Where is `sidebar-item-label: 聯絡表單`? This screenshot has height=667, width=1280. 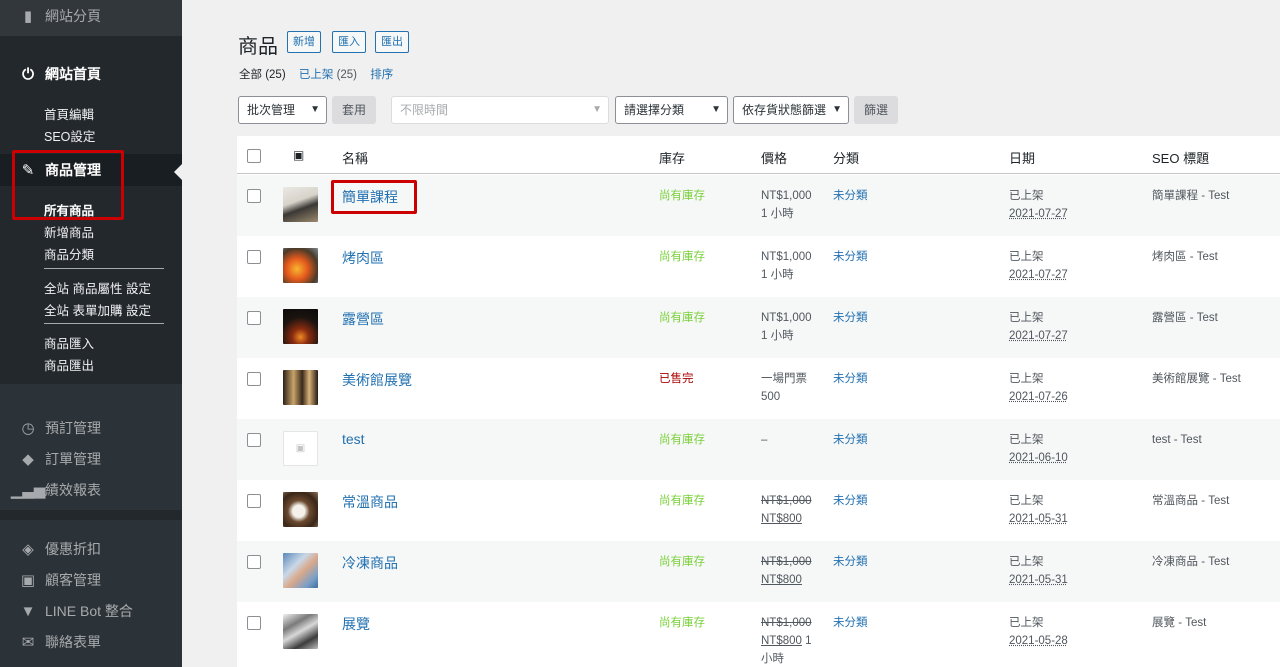
sidebar-item-label: 聯絡表單 is located at coordinates (73, 642).